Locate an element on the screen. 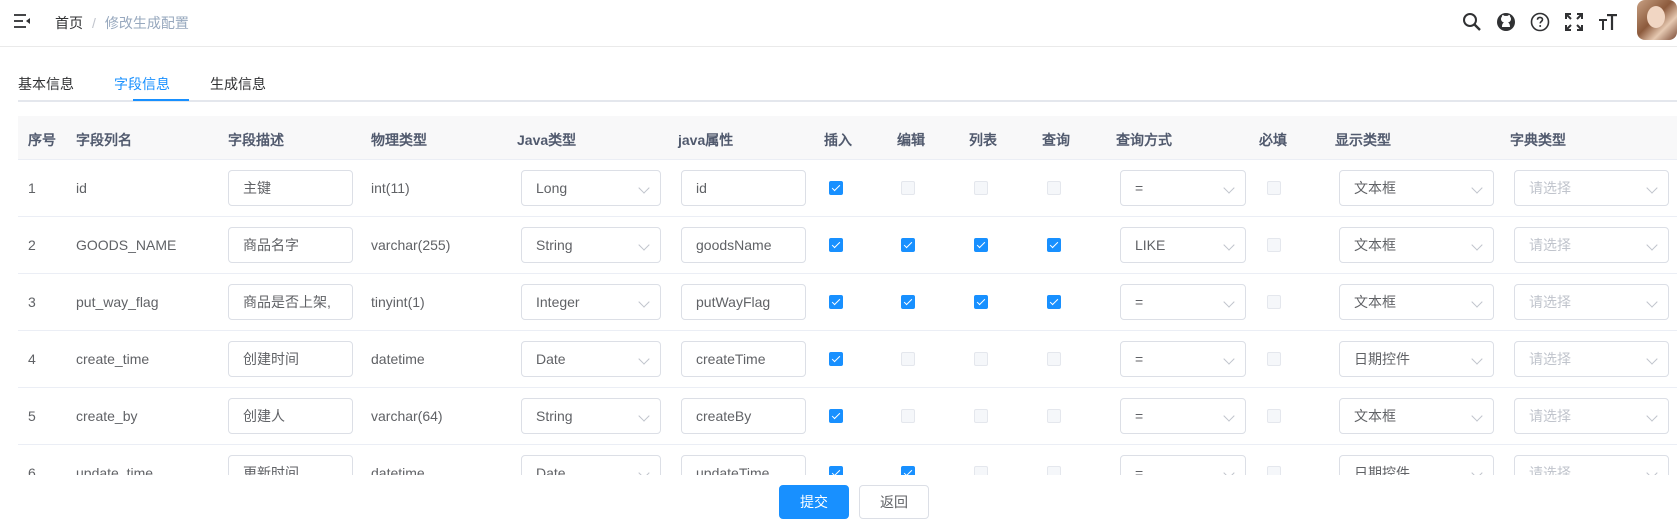 The width and height of the screenshot is (1677, 529). avatar is located at coordinates (1657, 20).